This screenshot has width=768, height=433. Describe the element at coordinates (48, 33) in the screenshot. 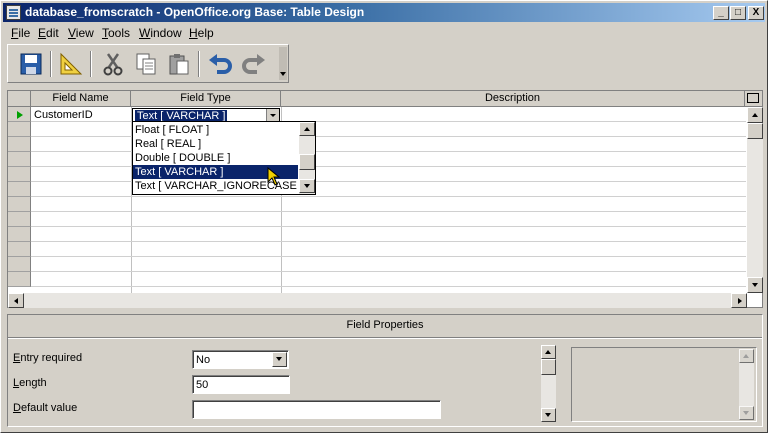

I see `menu-edit: Edit` at that location.